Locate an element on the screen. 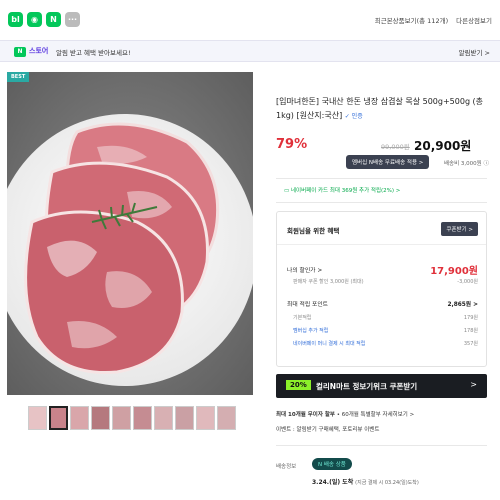 This screenshot has height=500, width=500. points-breakdown-row: 멤버십 추가 적립 178원 is located at coordinates (385, 330).